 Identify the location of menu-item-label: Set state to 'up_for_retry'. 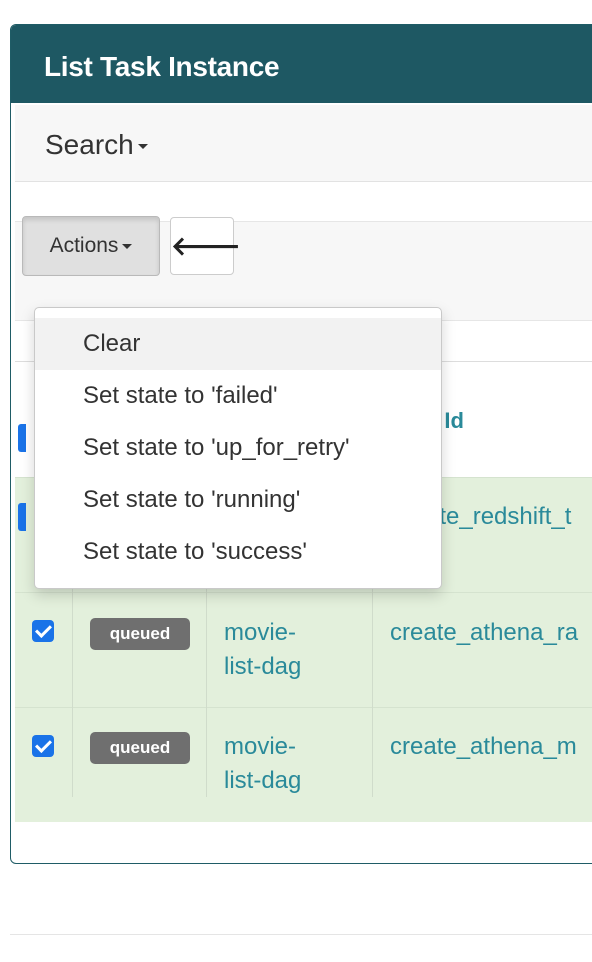
(216, 447).